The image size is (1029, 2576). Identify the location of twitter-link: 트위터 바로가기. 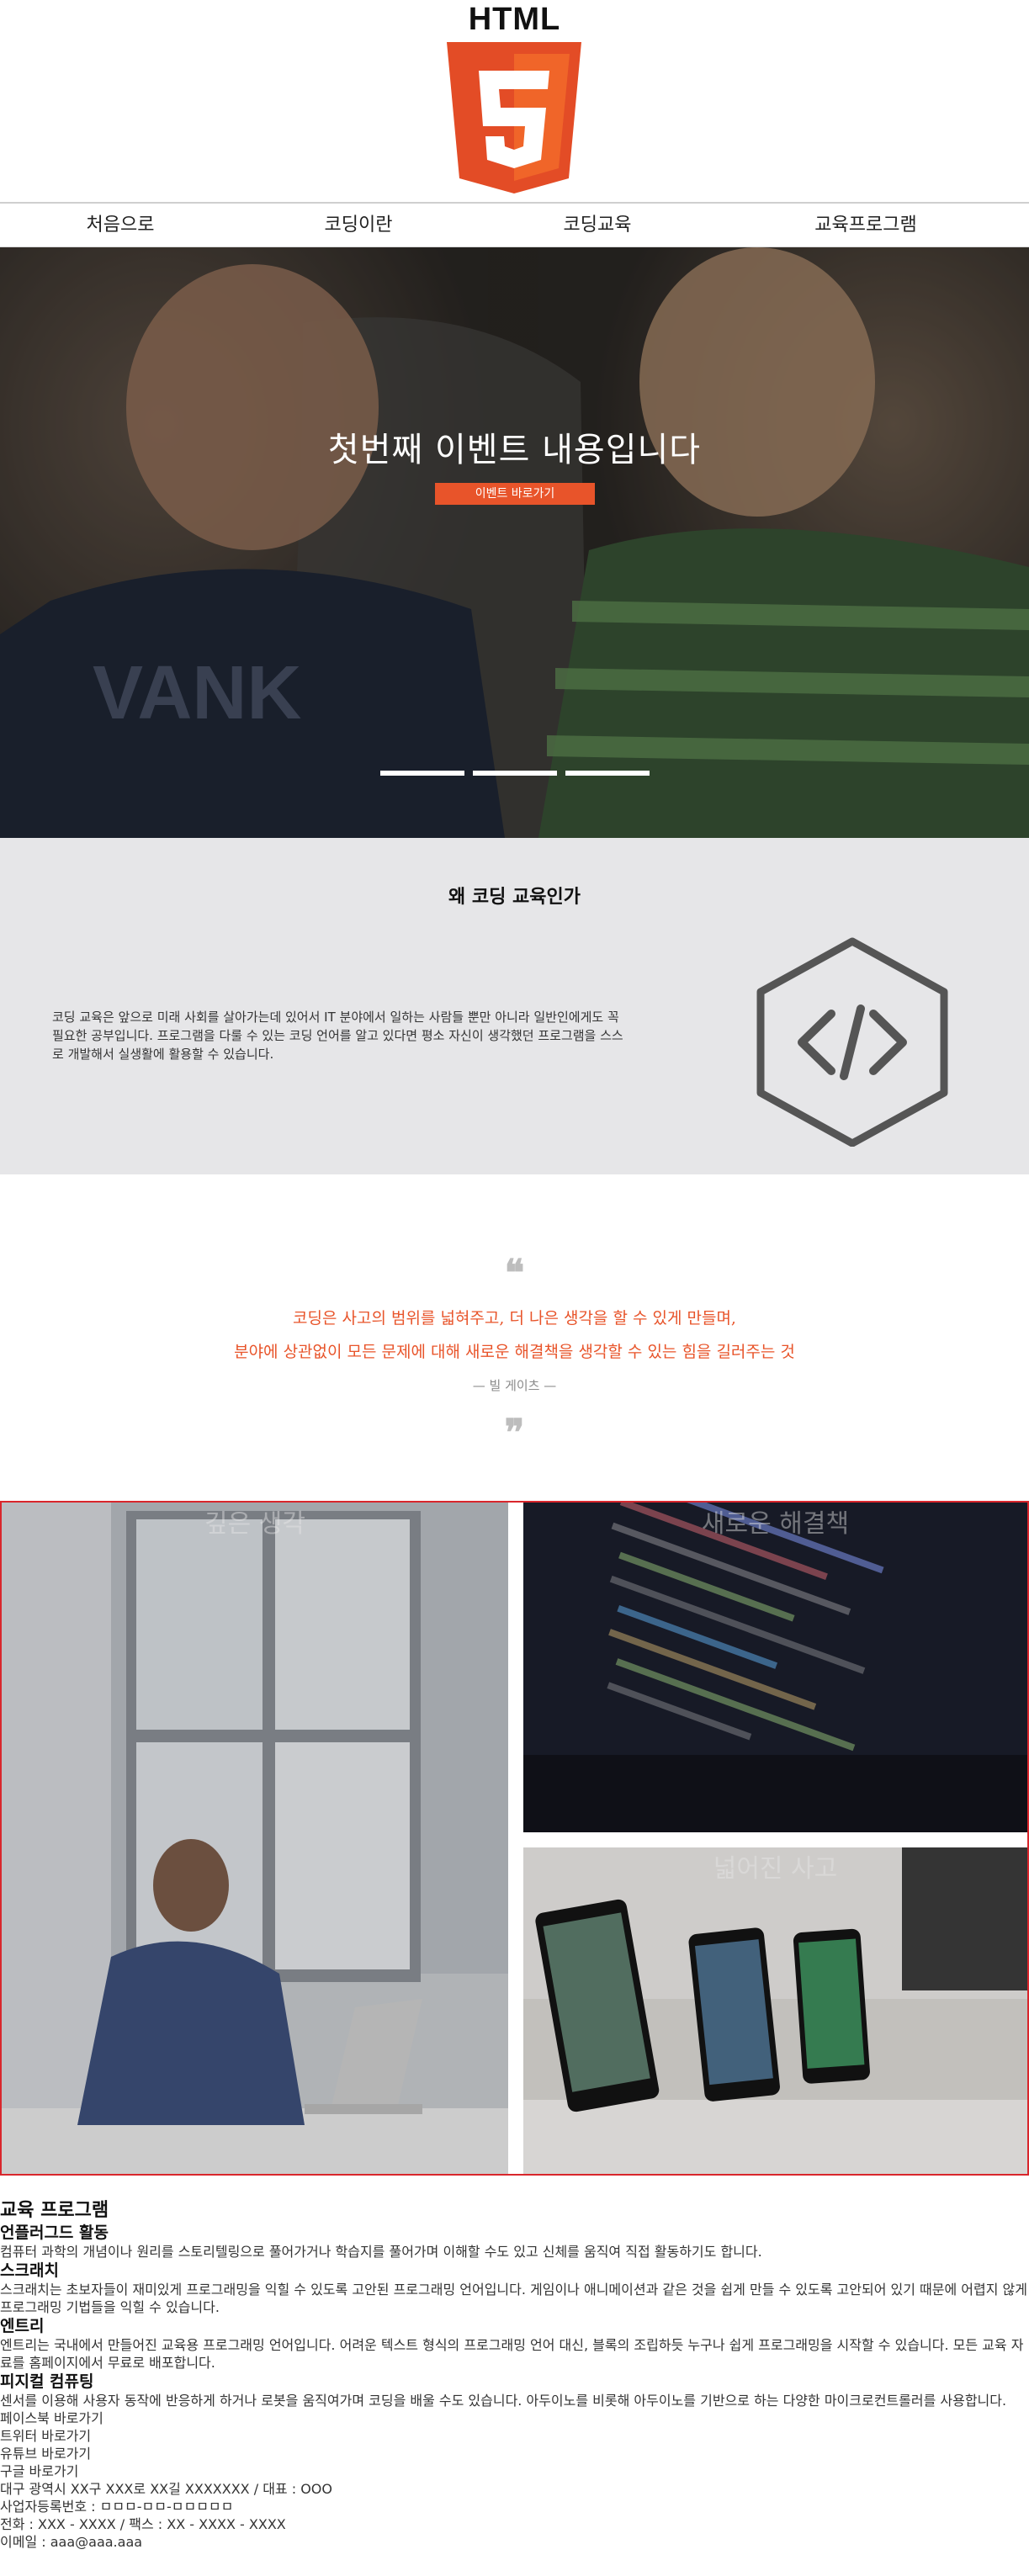
(514, 2436).